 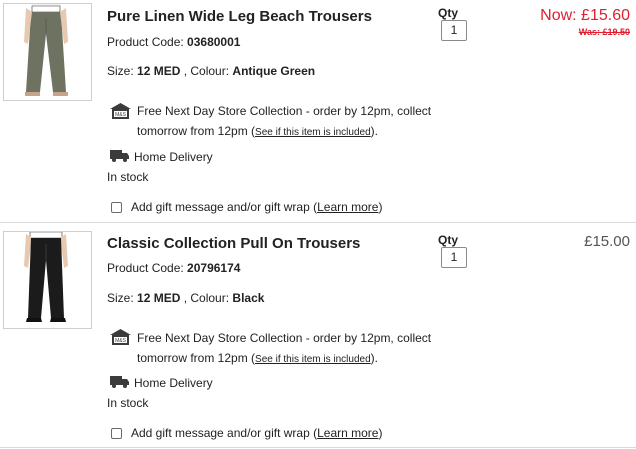 What do you see at coordinates (233, 243) in the screenshot?
I see `product-title: Classic Collection Pull On Trousers` at bounding box center [233, 243].